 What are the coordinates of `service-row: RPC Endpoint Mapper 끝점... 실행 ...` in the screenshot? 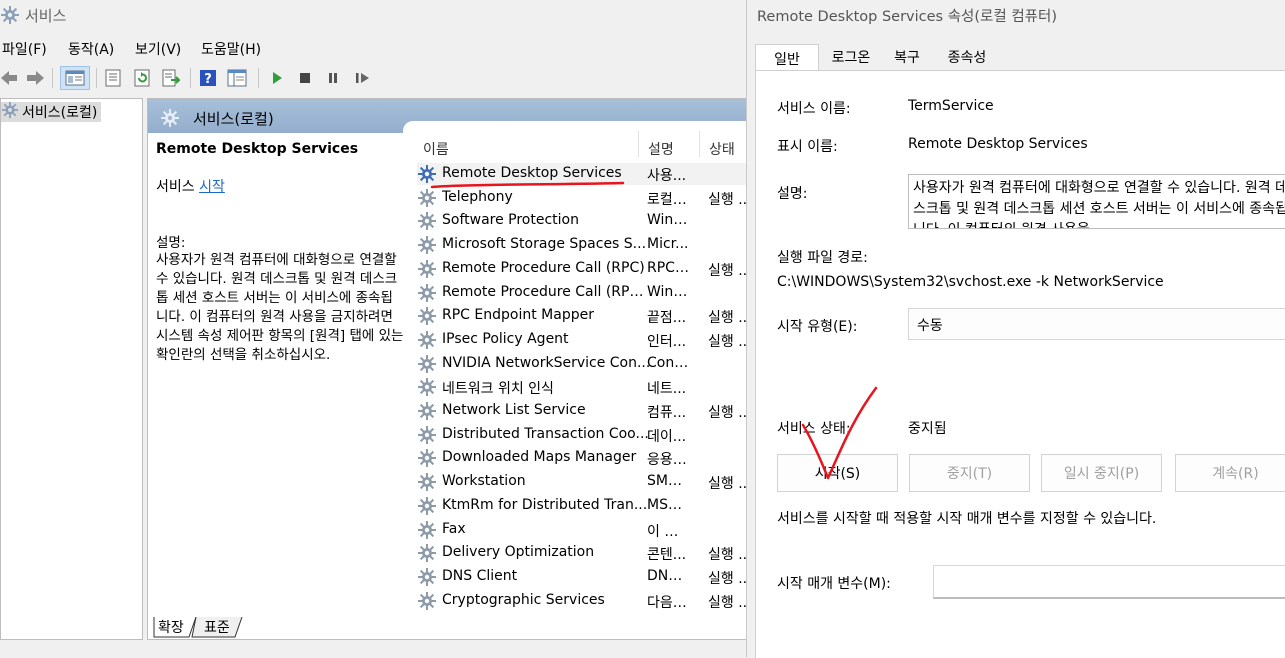 It's located at (582, 317).